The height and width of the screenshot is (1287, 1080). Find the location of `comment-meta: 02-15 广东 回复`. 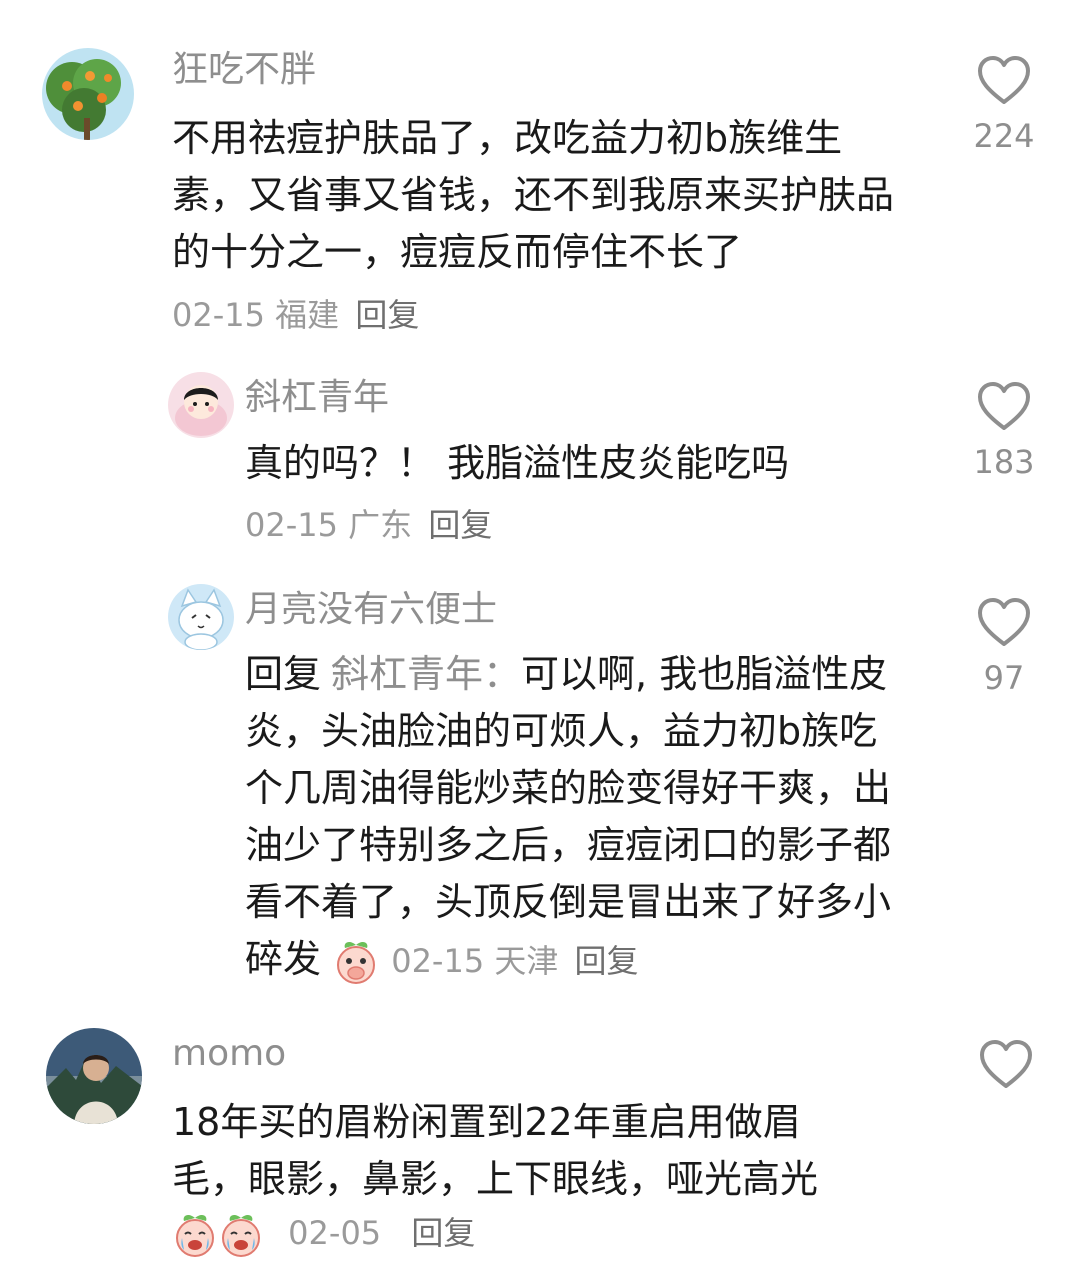

comment-meta: 02-15 广东 回复 is located at coordinates (368, 525).